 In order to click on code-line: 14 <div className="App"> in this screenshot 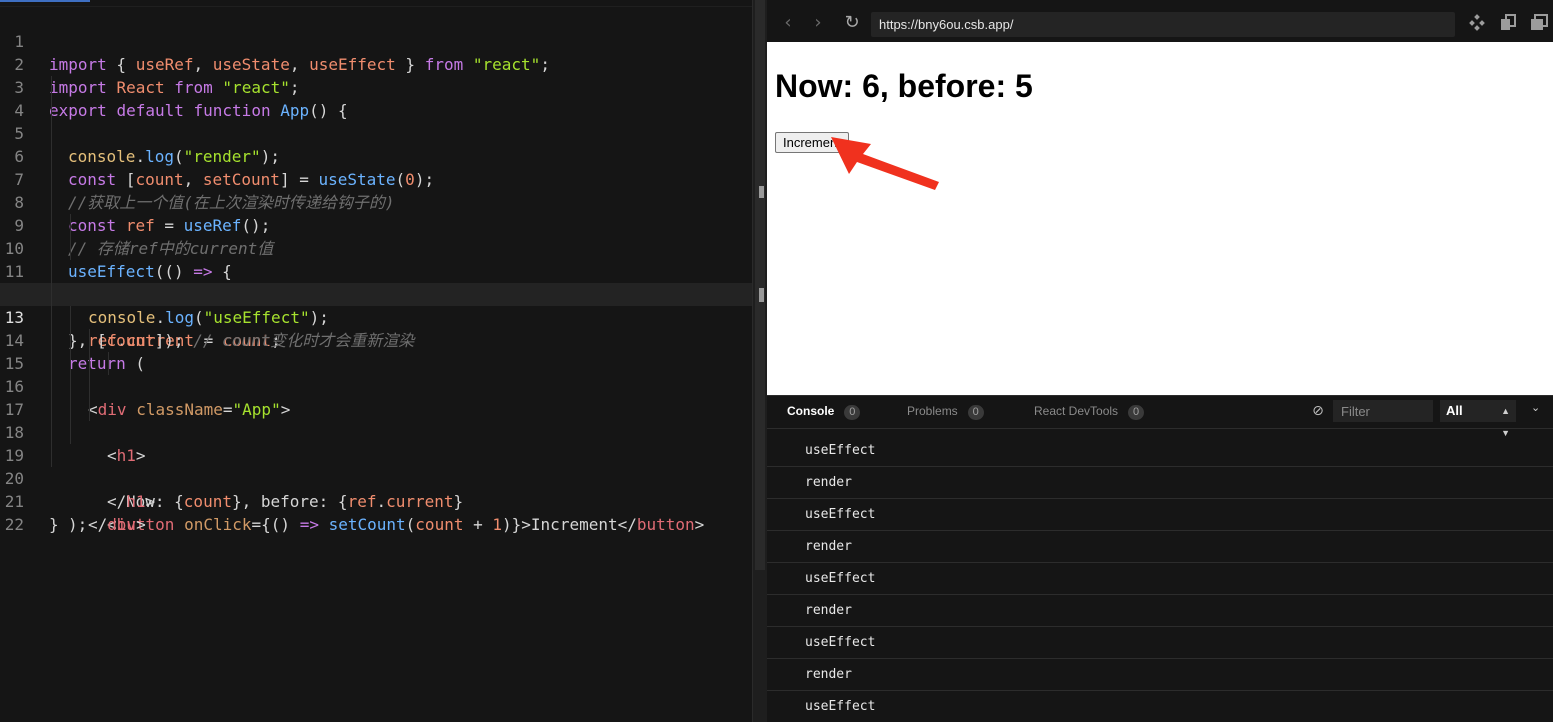, I will do `click(376, 362)`.